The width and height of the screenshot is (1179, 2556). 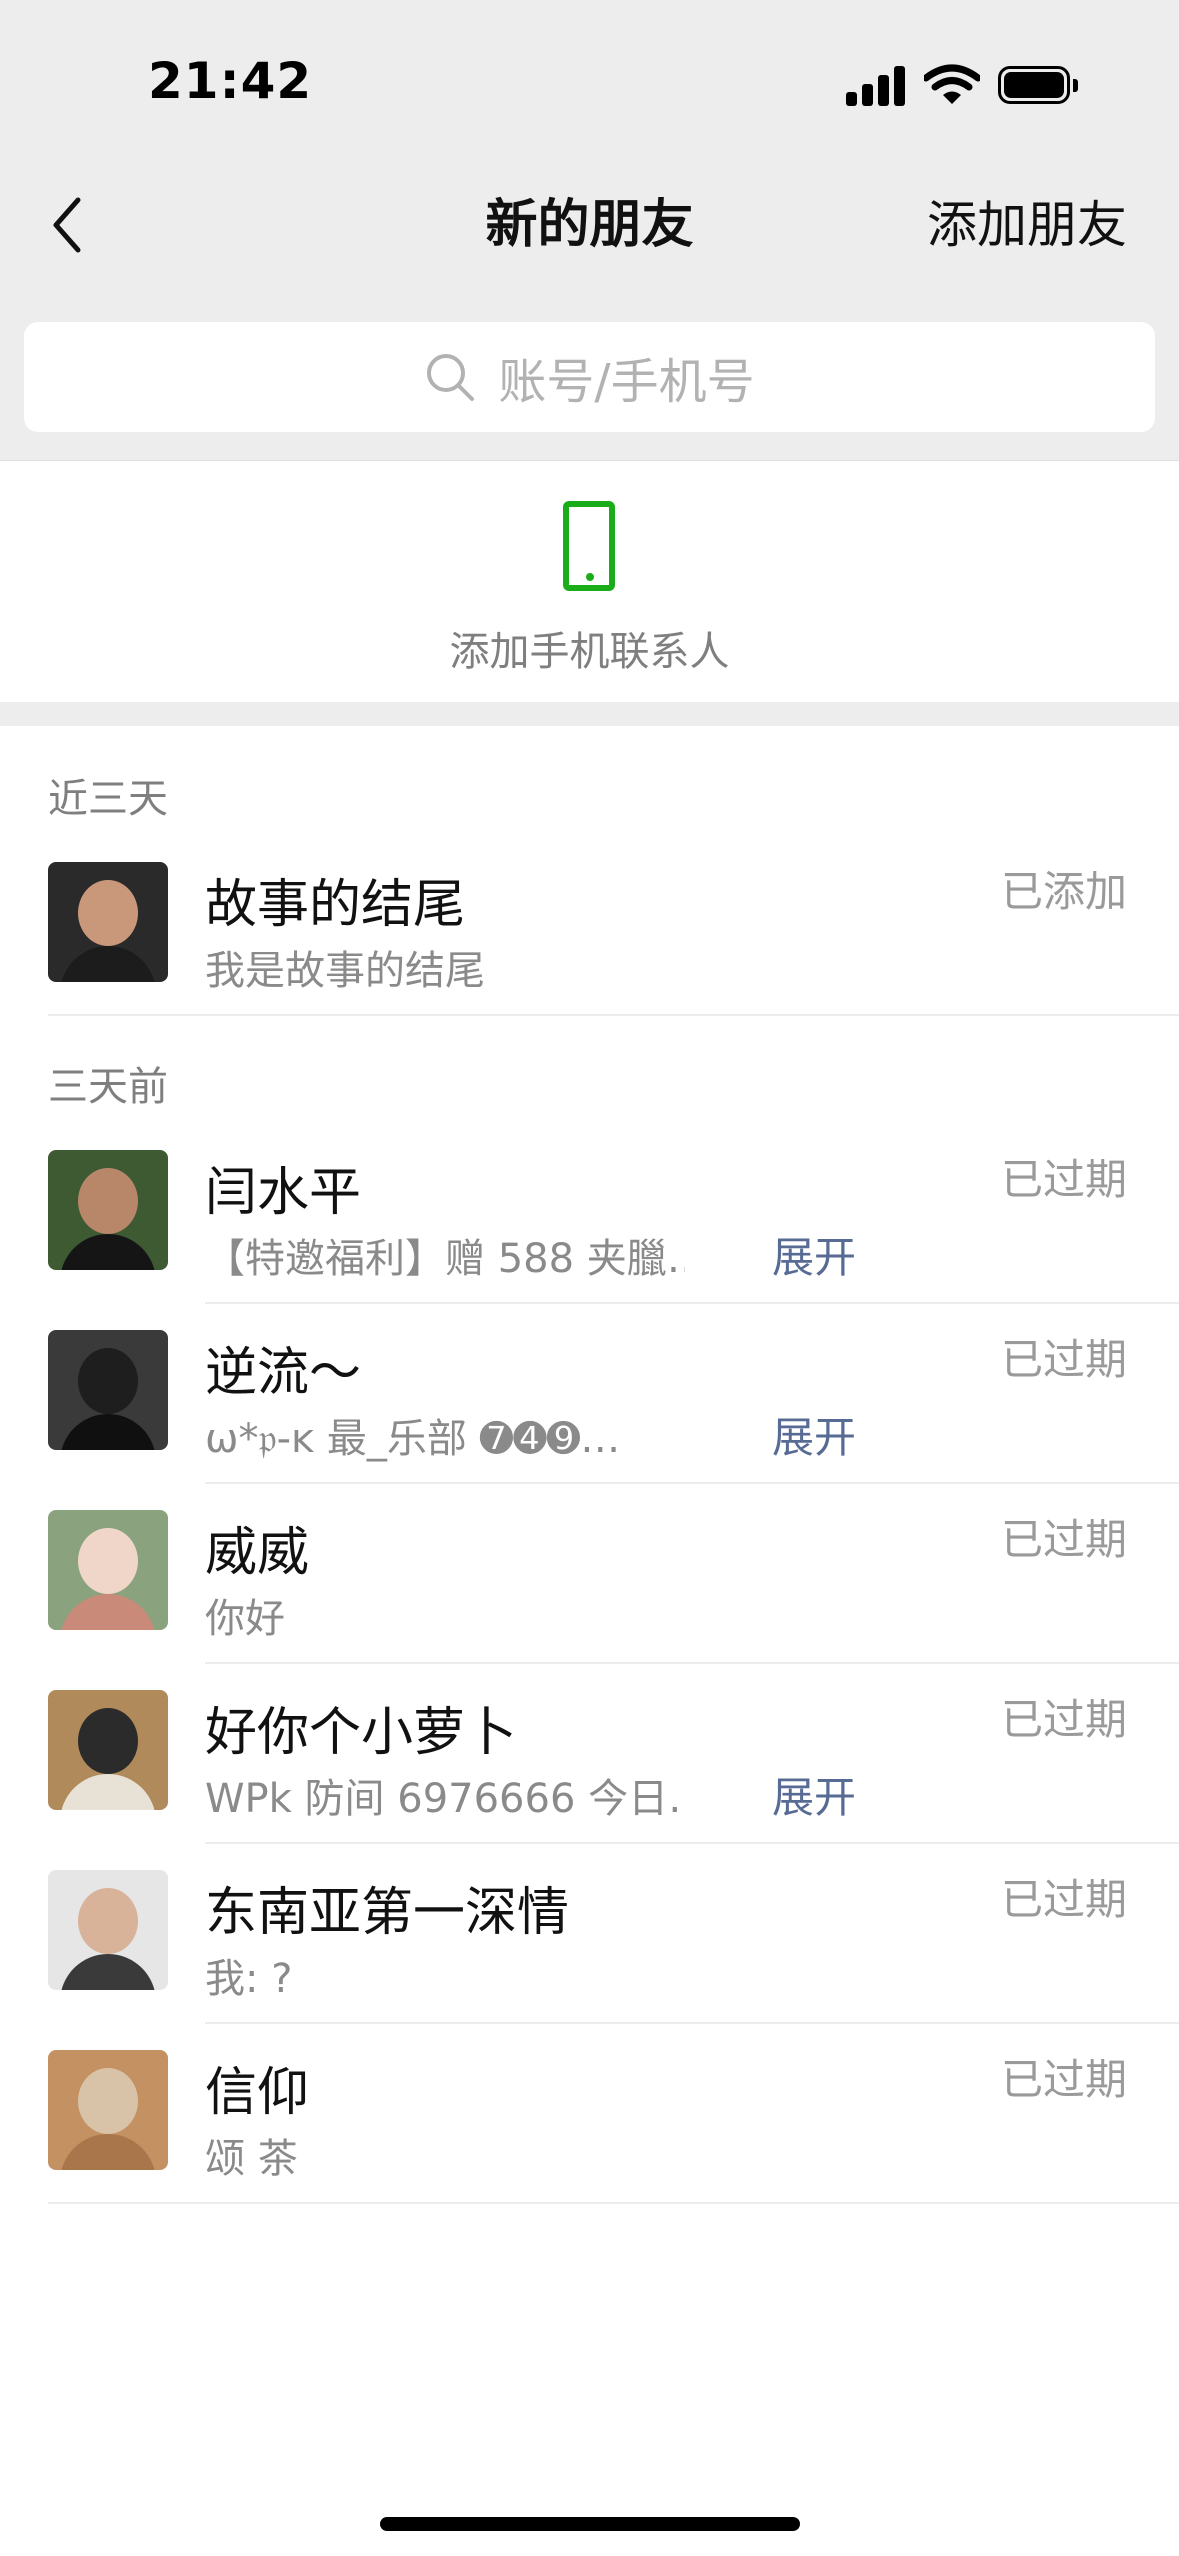 What do you see at coordinates (335, 905) in the screenshot?
I see `contact-name: 故事的结尾` at bounding box center [335, 905].